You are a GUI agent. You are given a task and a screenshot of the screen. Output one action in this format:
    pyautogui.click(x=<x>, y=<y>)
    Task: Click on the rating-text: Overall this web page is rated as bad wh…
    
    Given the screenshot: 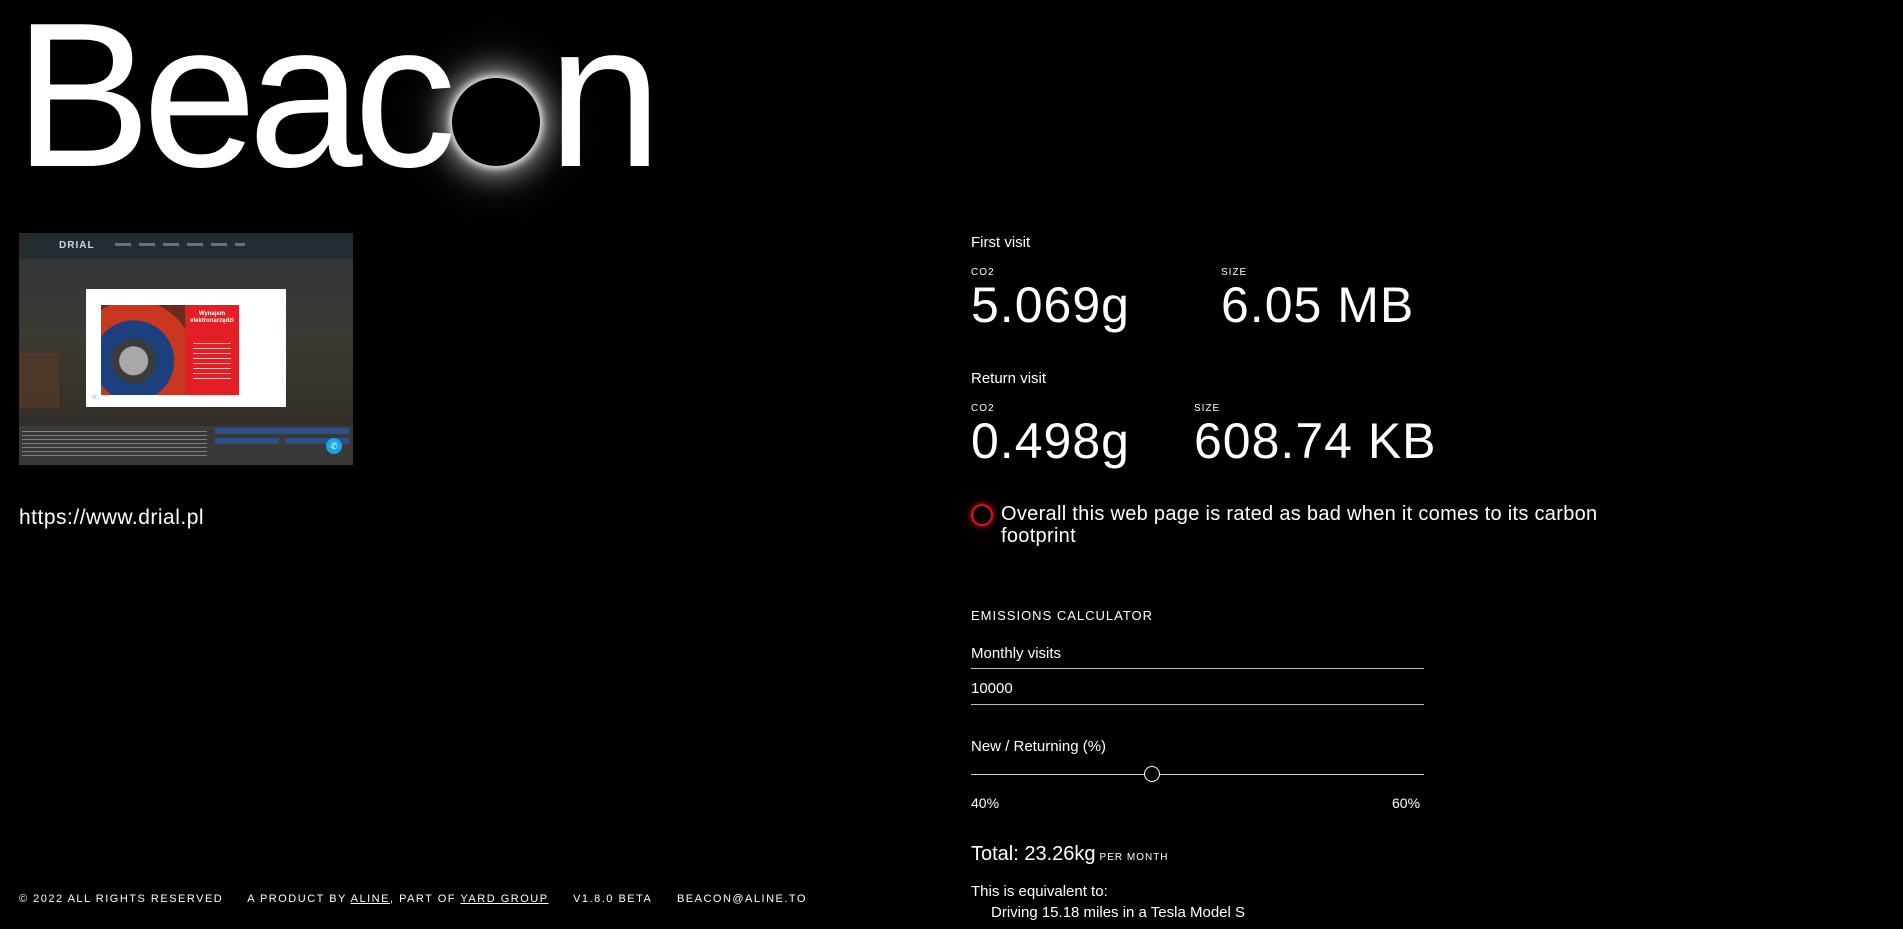 What is the action you would take?
    pyautogui.click(x=1299, y=525)
    